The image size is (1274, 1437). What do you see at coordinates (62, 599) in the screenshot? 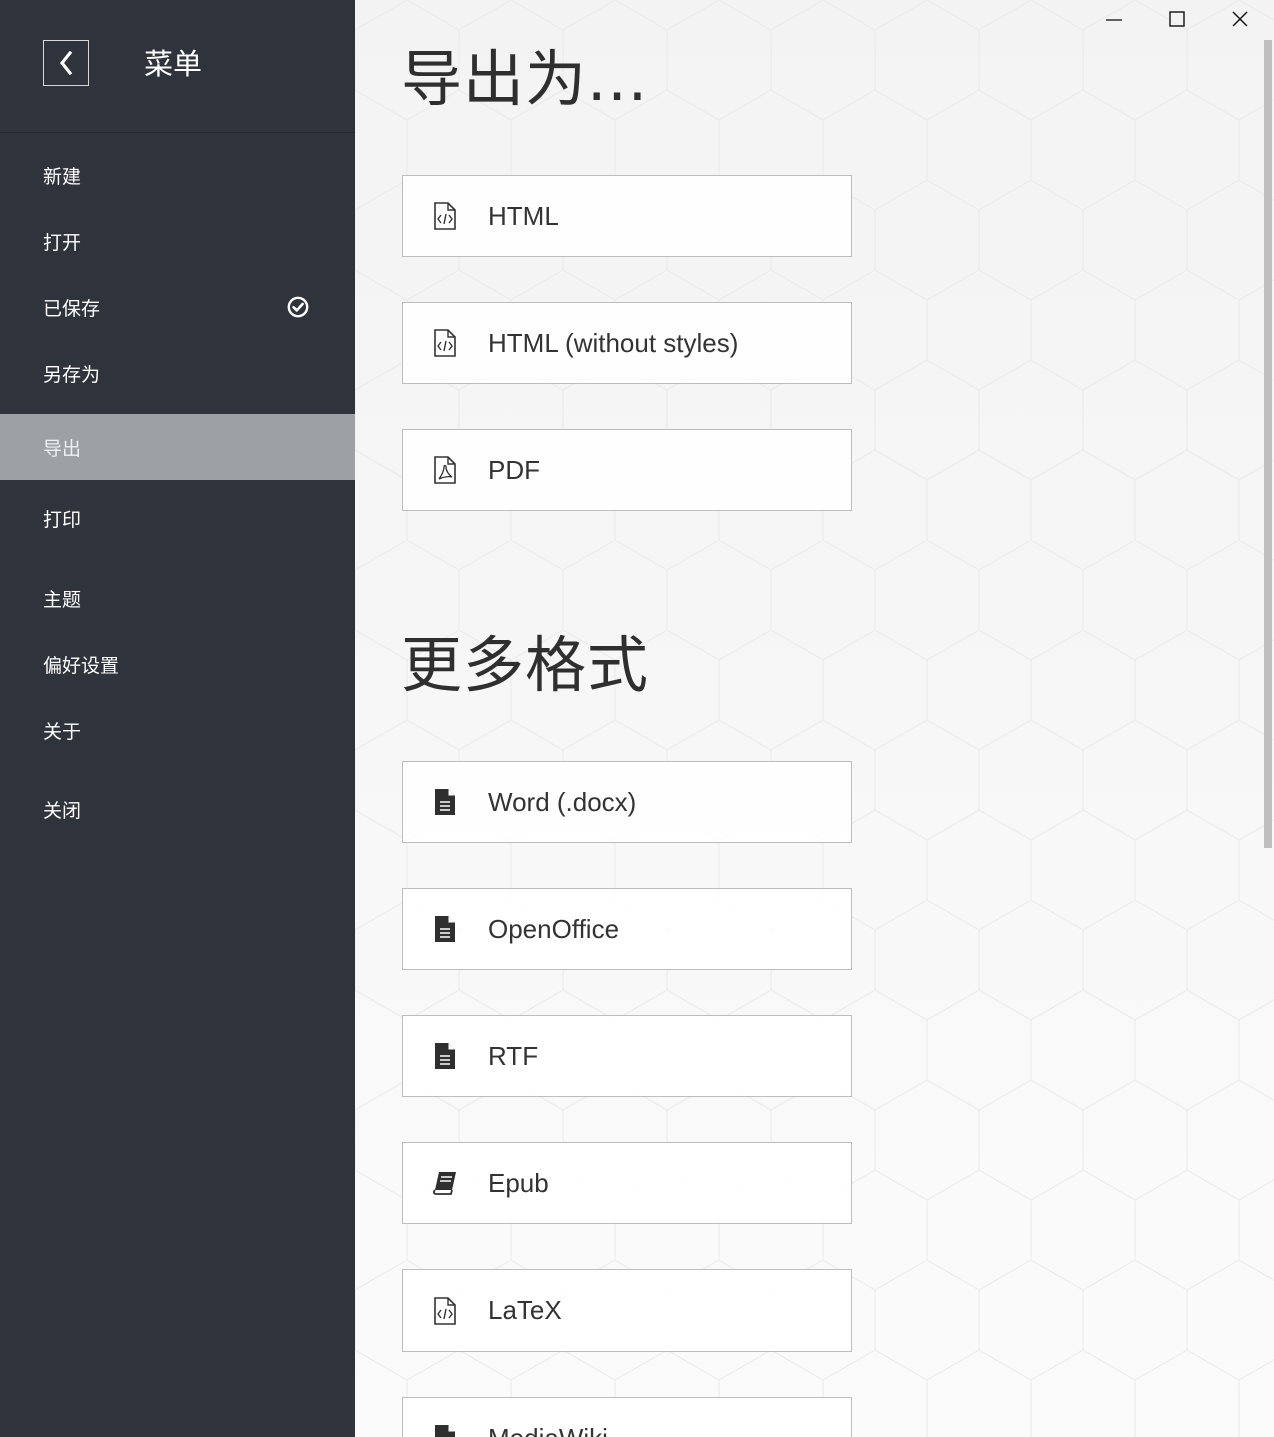
I see `menu-item-label: 主题` at bounding box center [62, 599].